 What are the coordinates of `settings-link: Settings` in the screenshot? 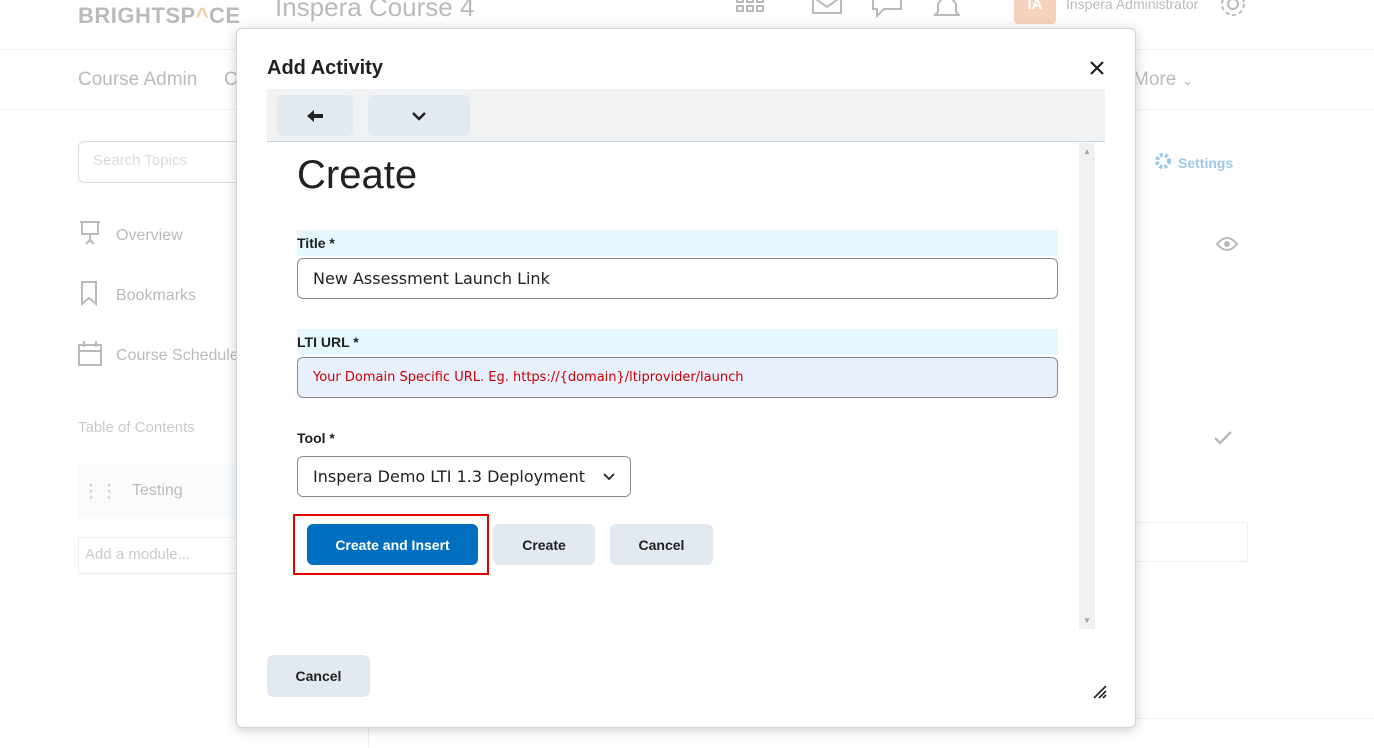 It's located at (1193, 162).